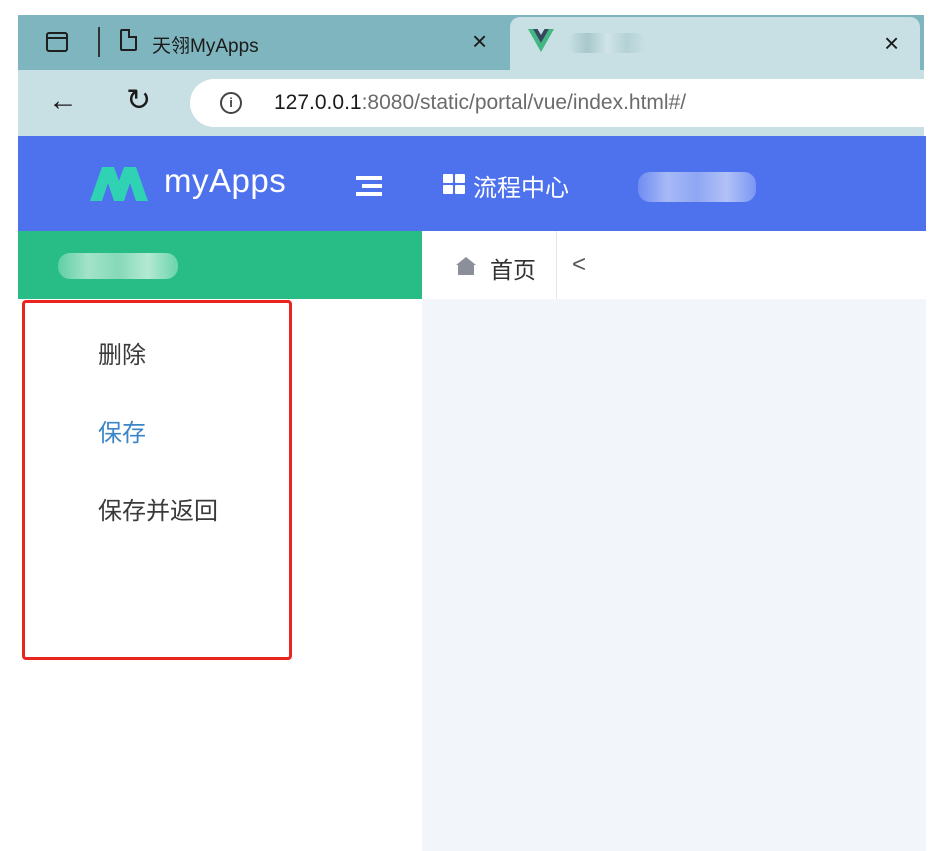 The image size is (933, 851). Describe the element at coordinates (205, 46) in the screenshot. I see `tab-title: 天翎MyApps` at that location.